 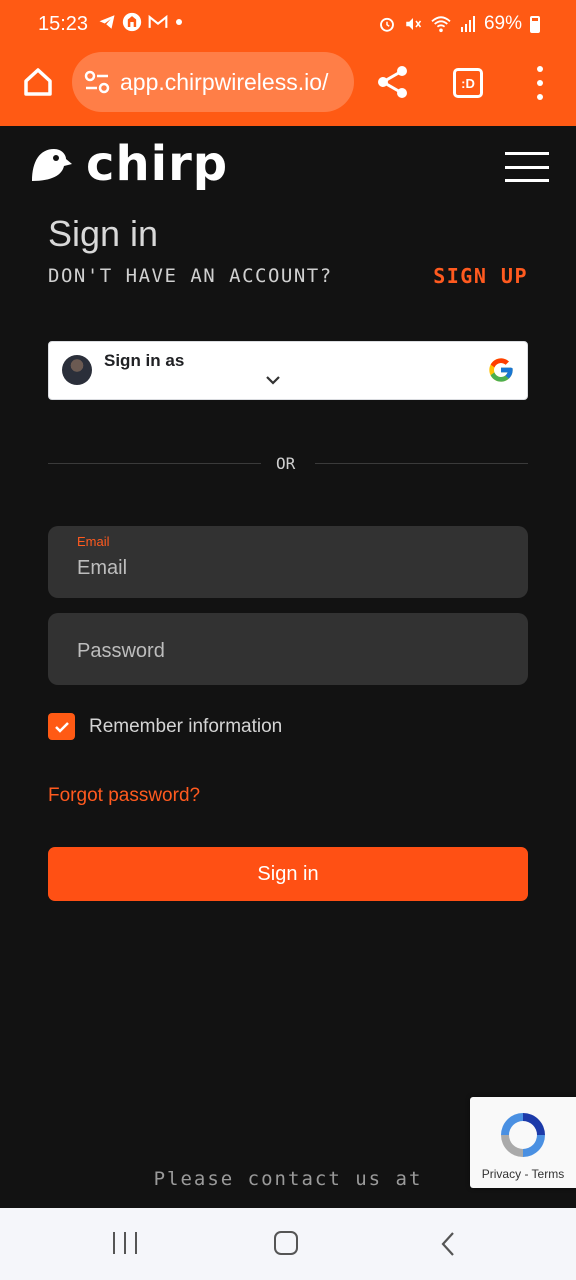 What do you see at coordinates (102, 568) in the screenshot?
I see `email-placeholder: Email` at bounding box center [102, 568].